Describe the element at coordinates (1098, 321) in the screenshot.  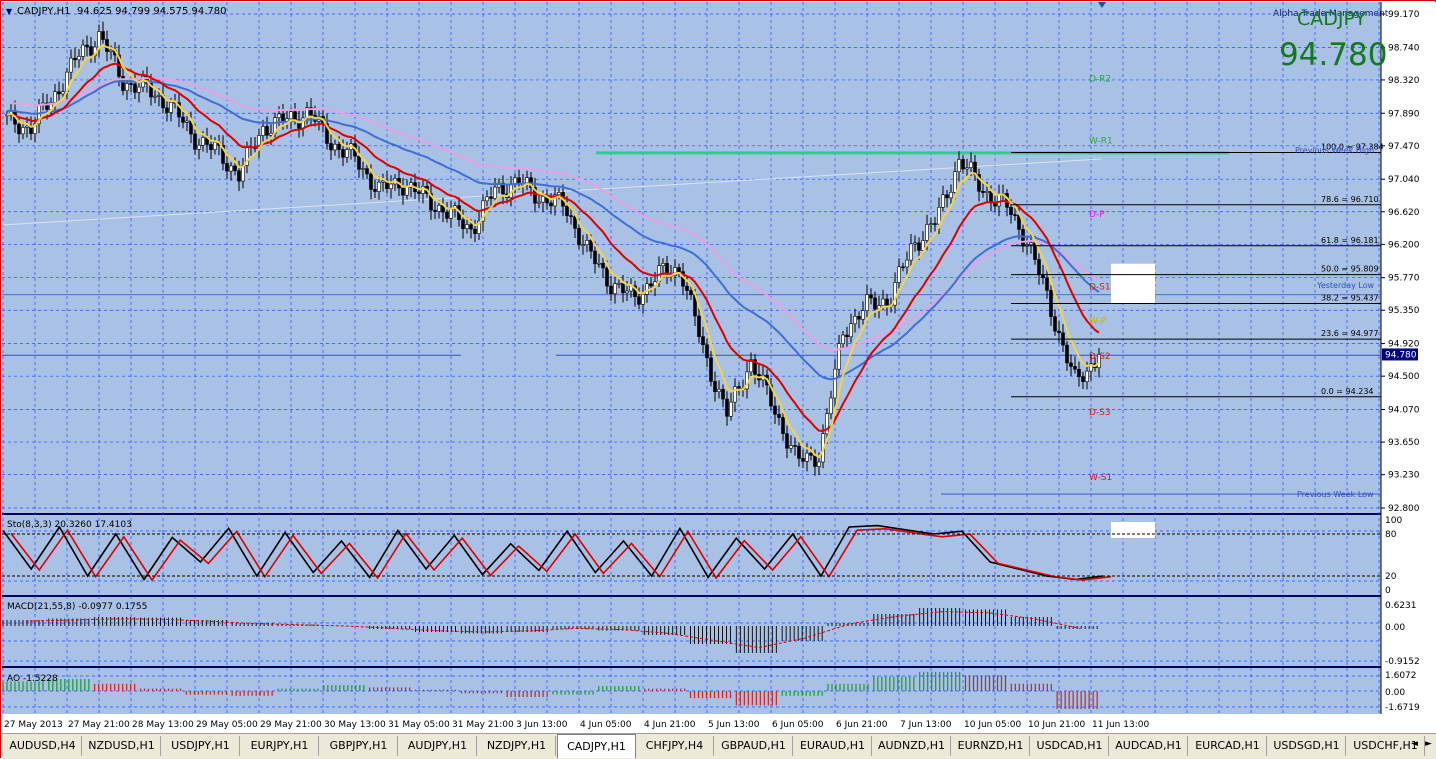
I see `pivot-label: W-P` at that location.